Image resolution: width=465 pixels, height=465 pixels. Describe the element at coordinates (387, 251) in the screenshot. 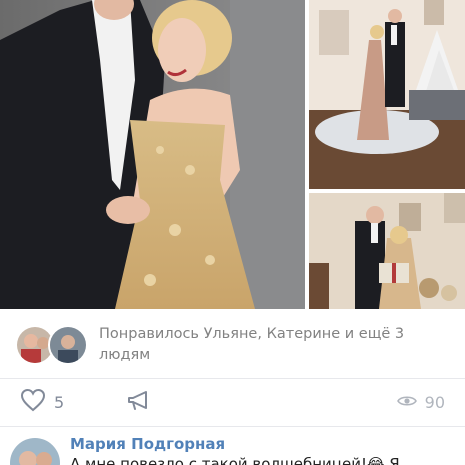

I see `couple-gift-photo` at that location.